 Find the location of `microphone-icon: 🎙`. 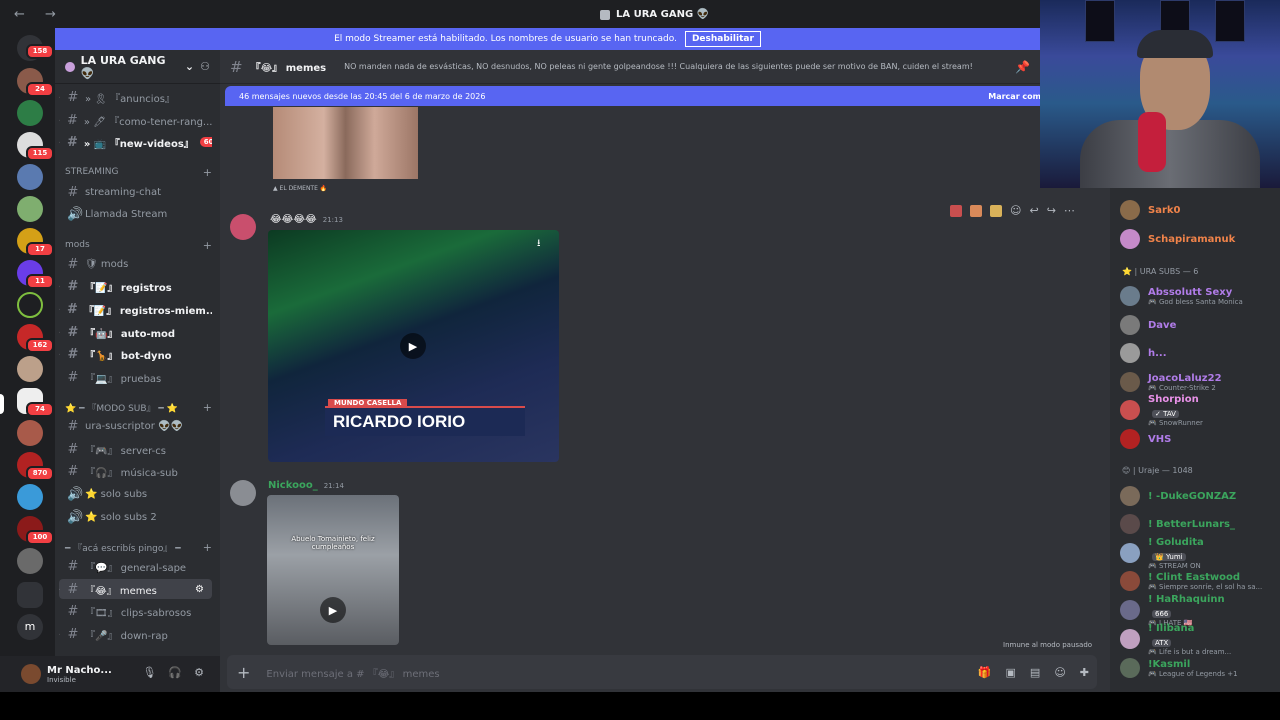

microphone-icon: 🎙 is located at coordinates (149, 672).